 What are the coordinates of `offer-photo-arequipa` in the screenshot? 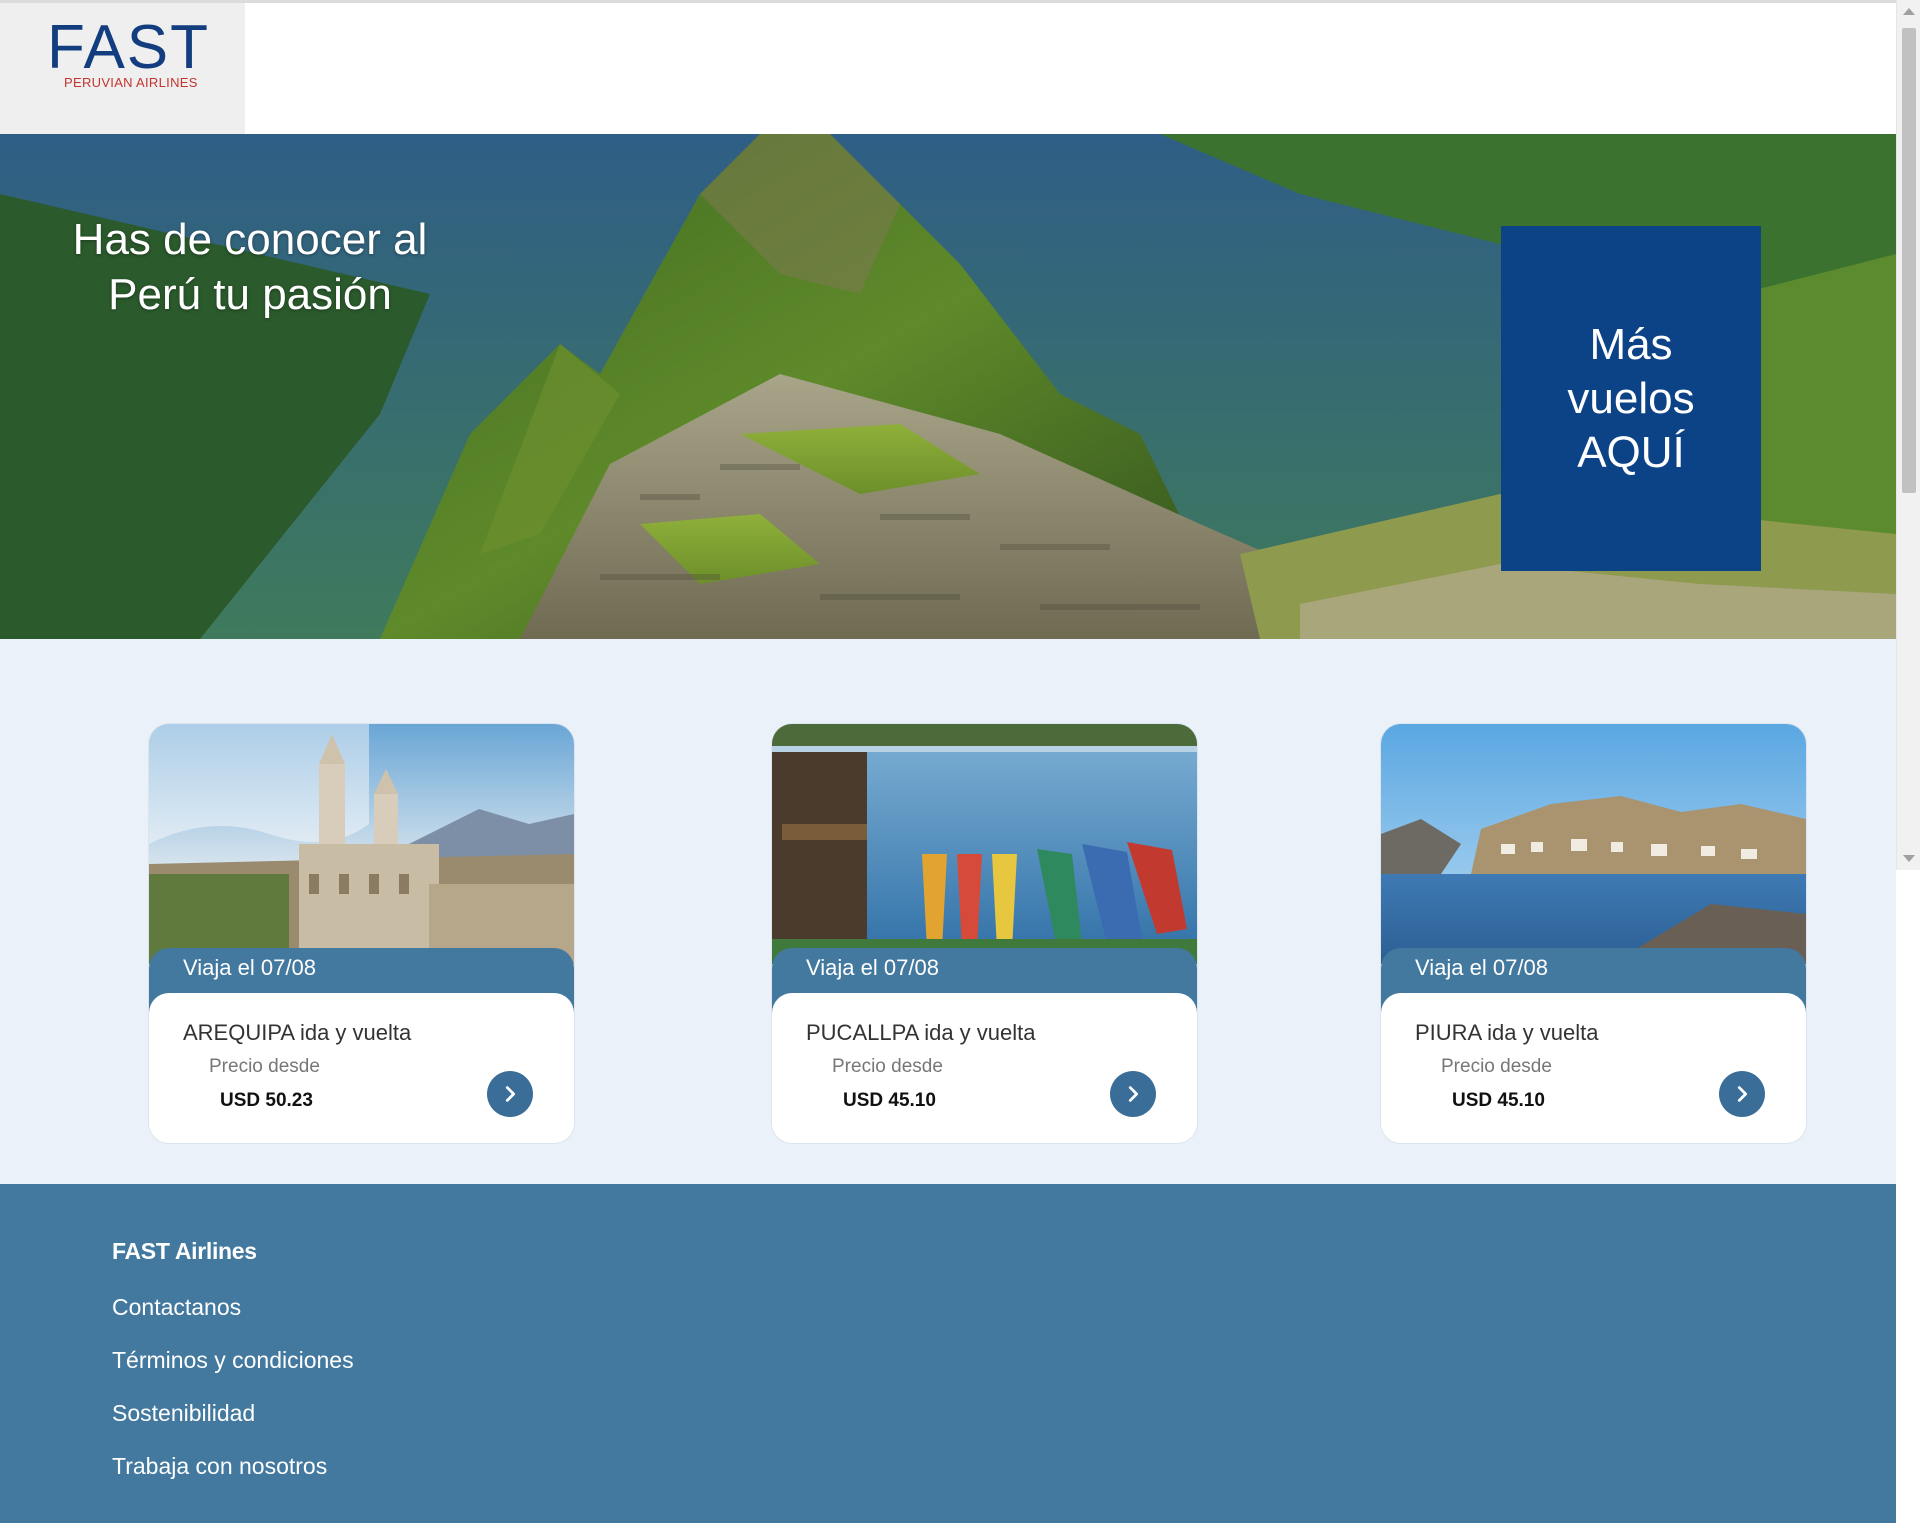 It's located at (361, 844).